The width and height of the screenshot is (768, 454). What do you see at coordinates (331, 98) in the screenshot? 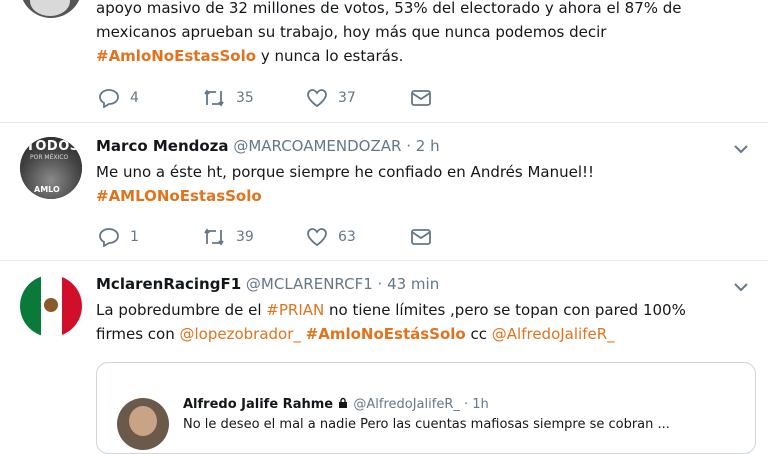
I see `like-button: 37` at bounding box center [331, 98].